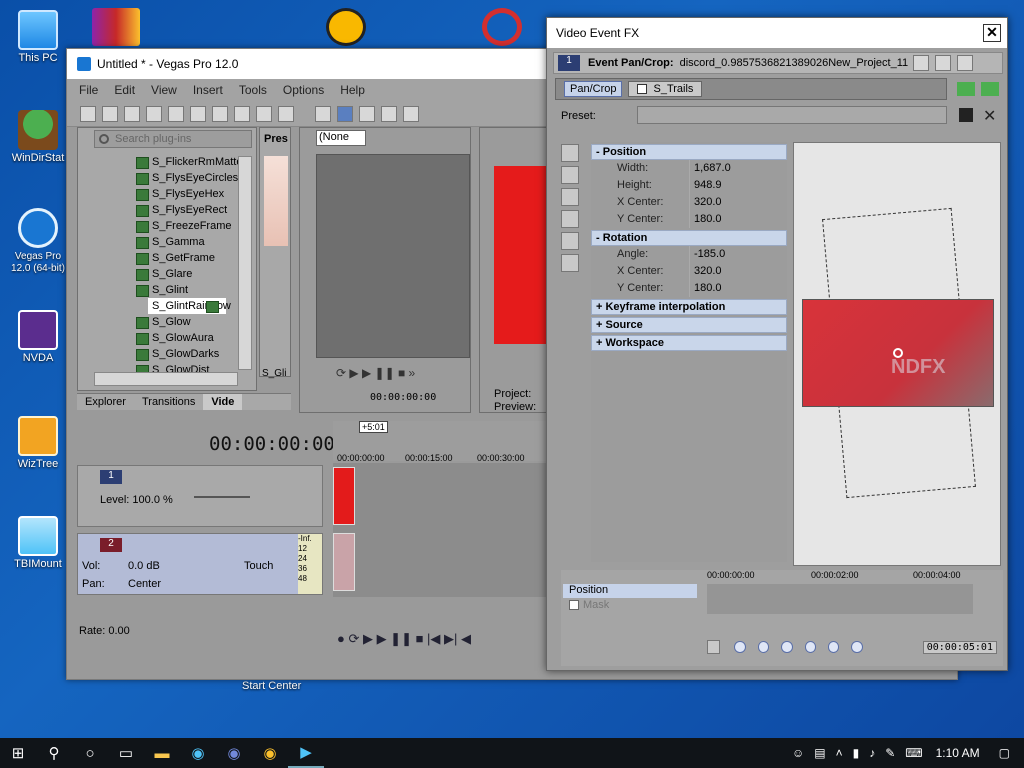 The image size is (1024, 768). What do you see at coordinates (856, 753) in the screenshot?
I see `network-icon: ▮` at bounding box center [856, 753].